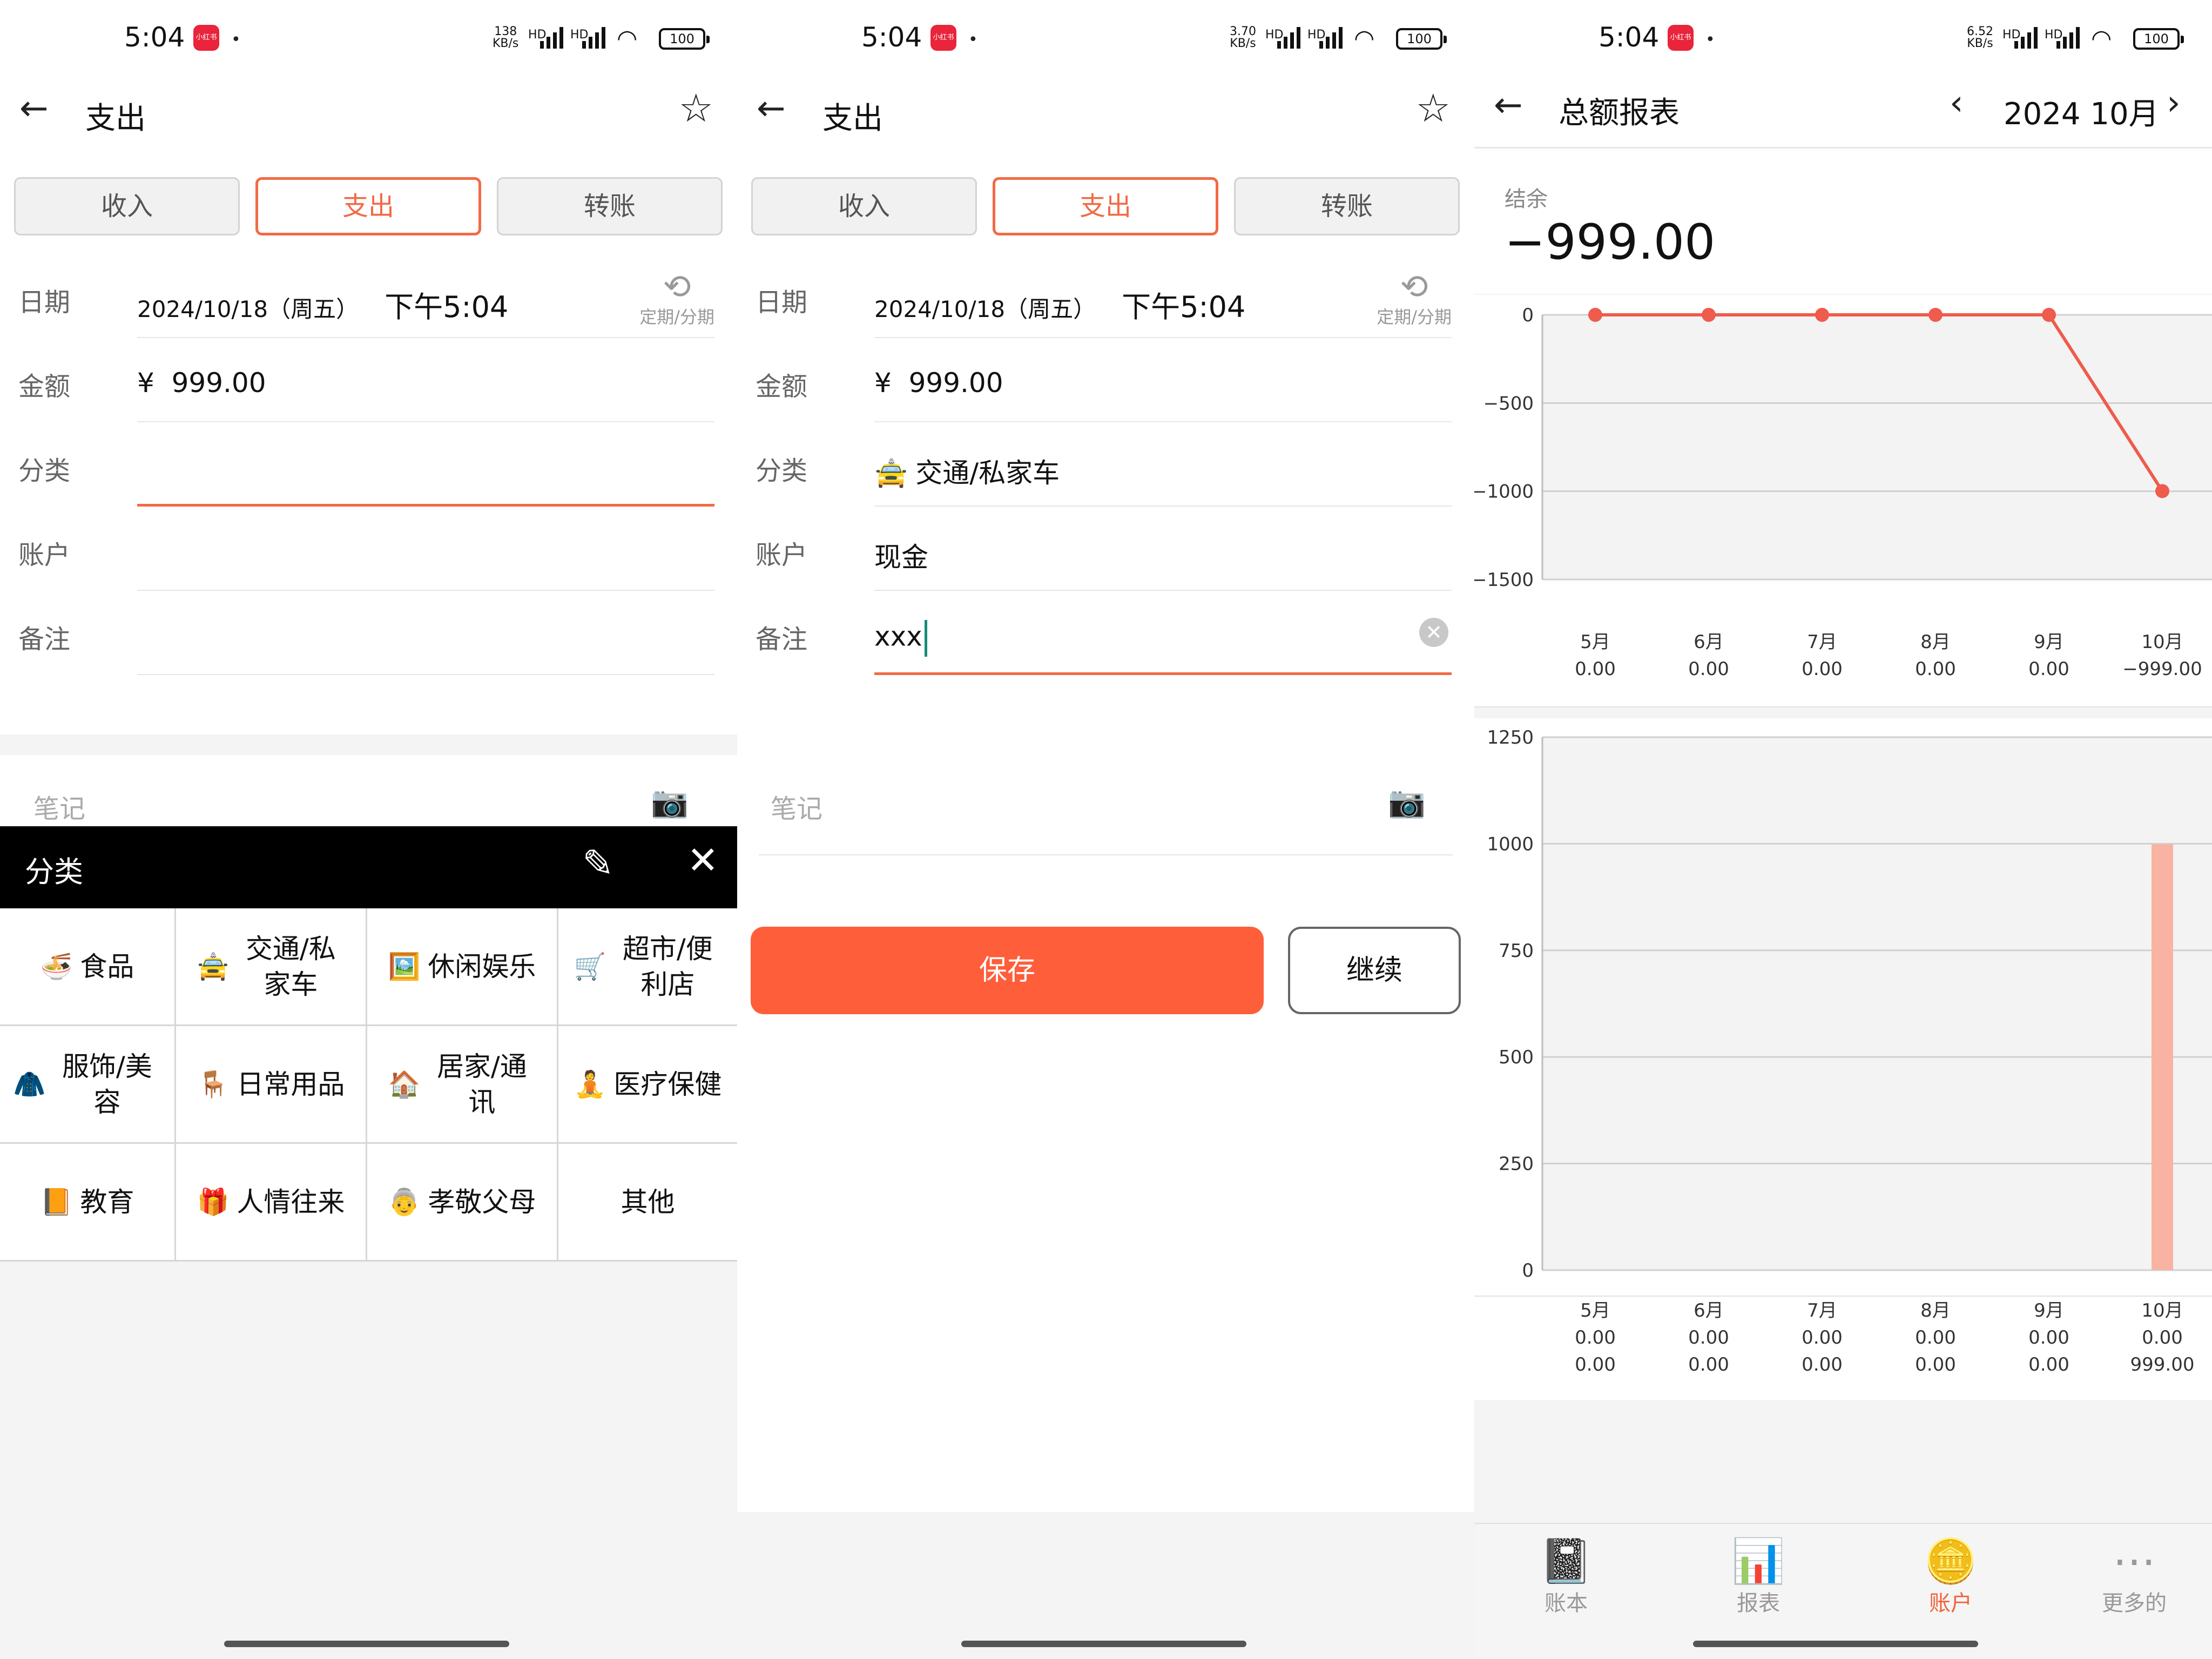 This screenshot has height=1659, width=2212. I want to click on category-label: 食品, so click(107, 966).